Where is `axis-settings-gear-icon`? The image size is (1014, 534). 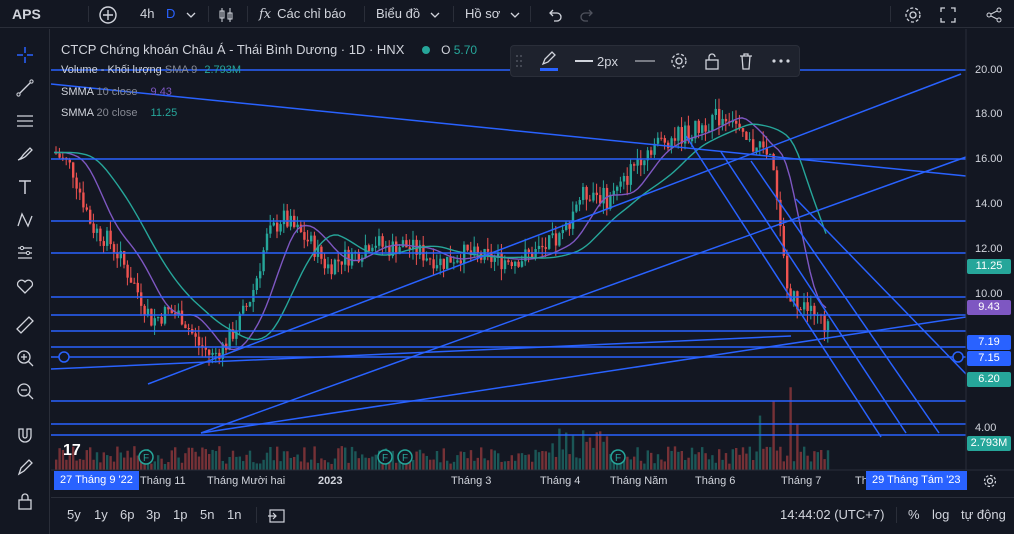
axis-settings-gear-icon is located at coordinates (990, 483).